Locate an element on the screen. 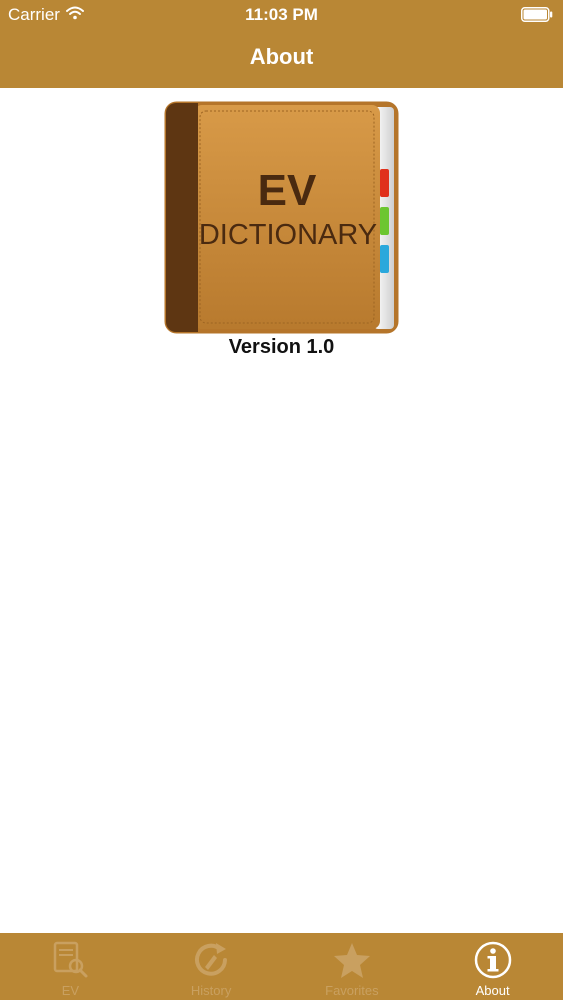 This screenshot has height=1000, width=563. tab-bar: EV History Favorites About is located at coordinates (281, 966).